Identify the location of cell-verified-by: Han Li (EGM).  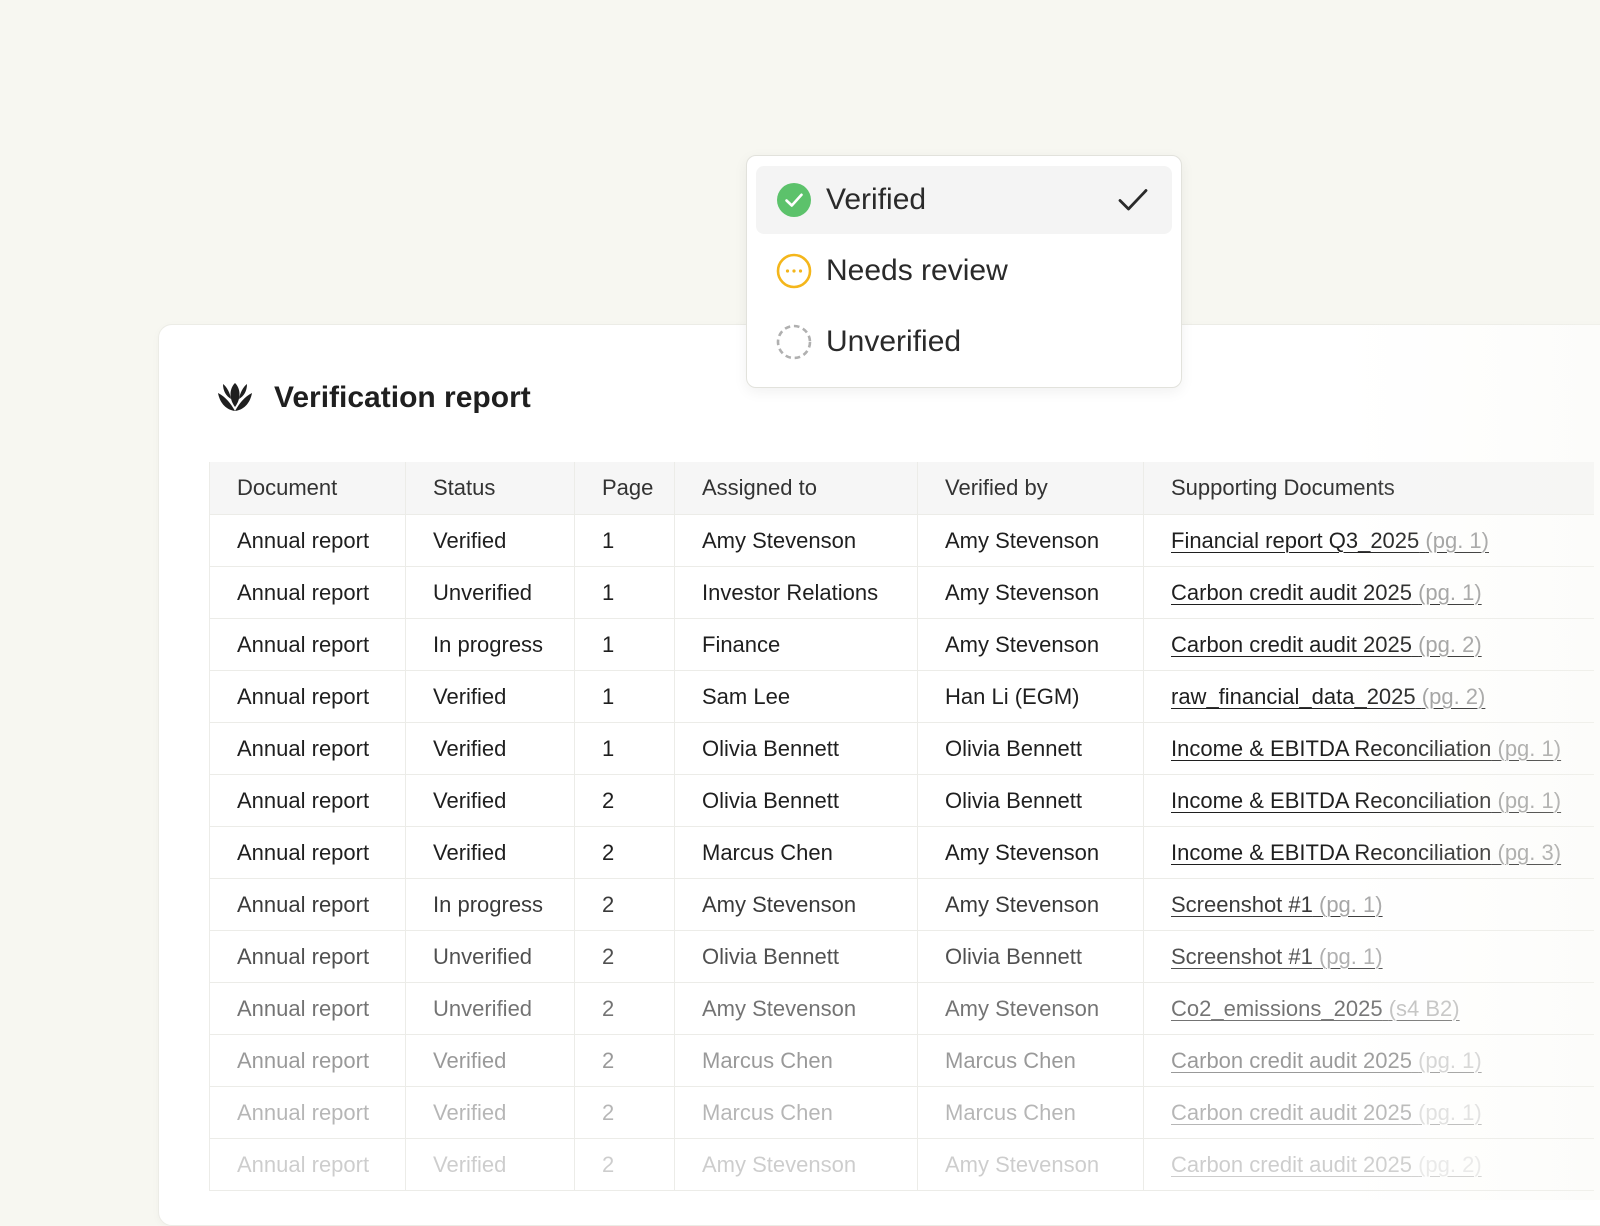
(1030, 696).